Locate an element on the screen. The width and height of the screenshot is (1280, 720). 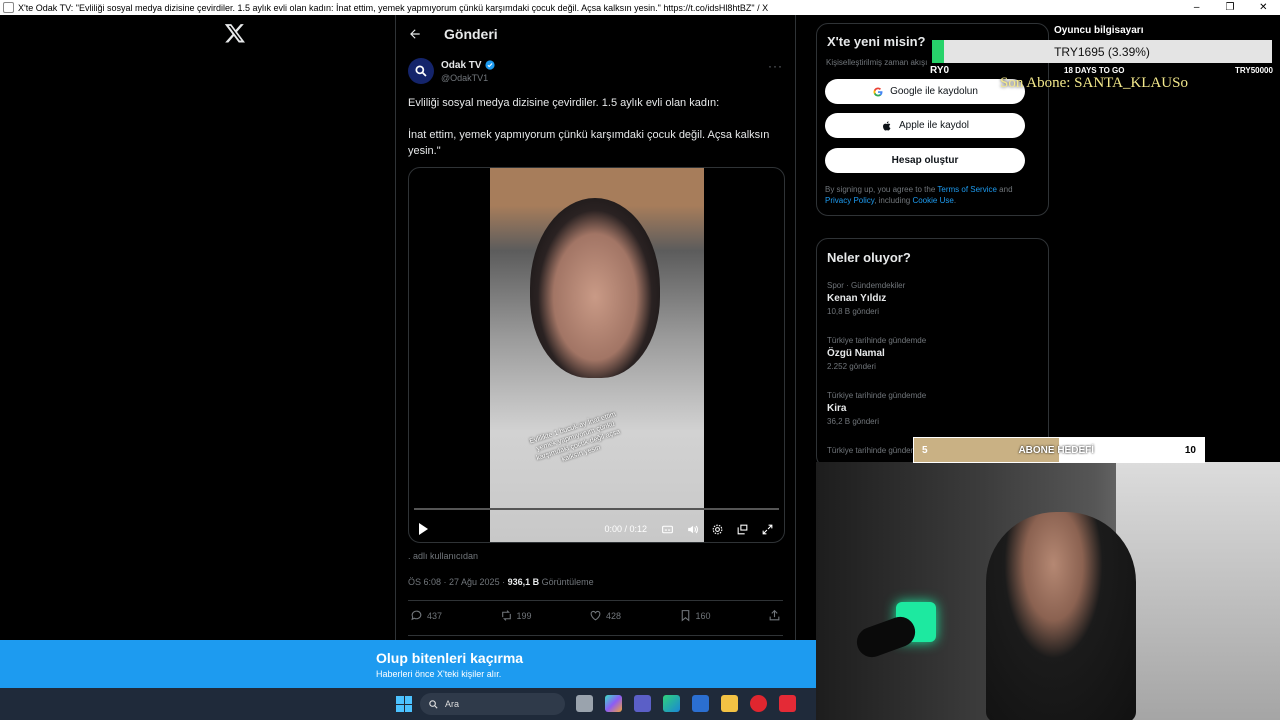
author-name: Odak TV is located at coordinates (461, 65).